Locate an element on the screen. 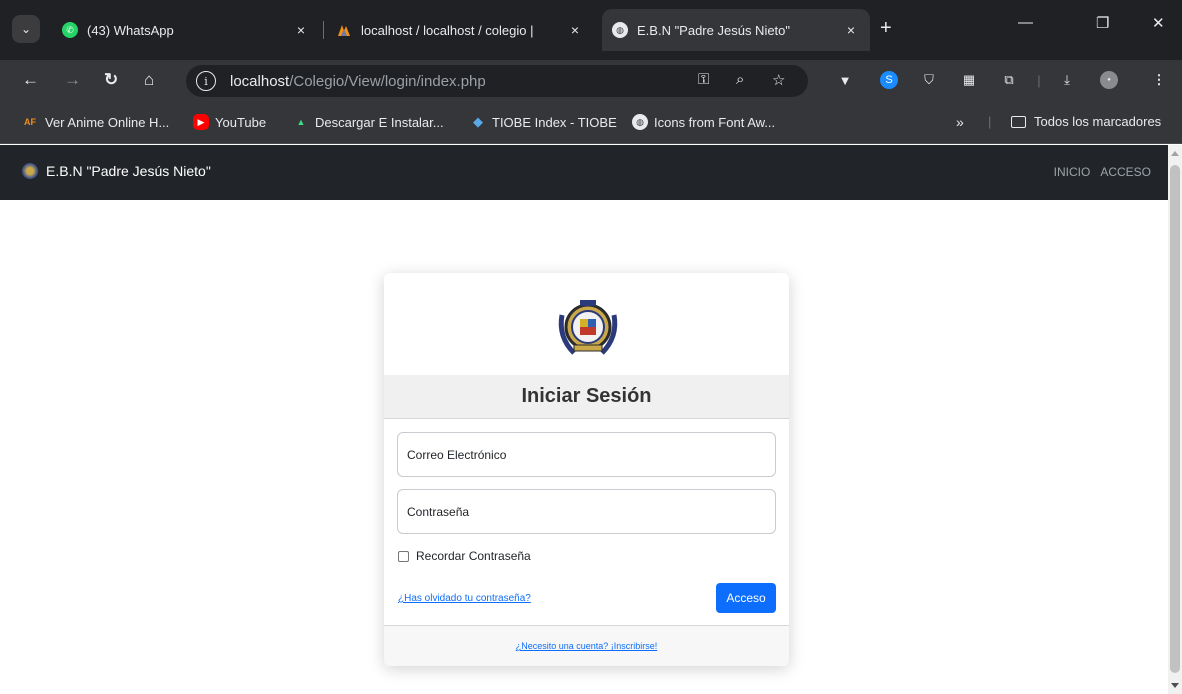 The height and width of the screenshot is (694, 1182). bookmark-label: Todos los marcadores is located at coordinates (1098, 121).